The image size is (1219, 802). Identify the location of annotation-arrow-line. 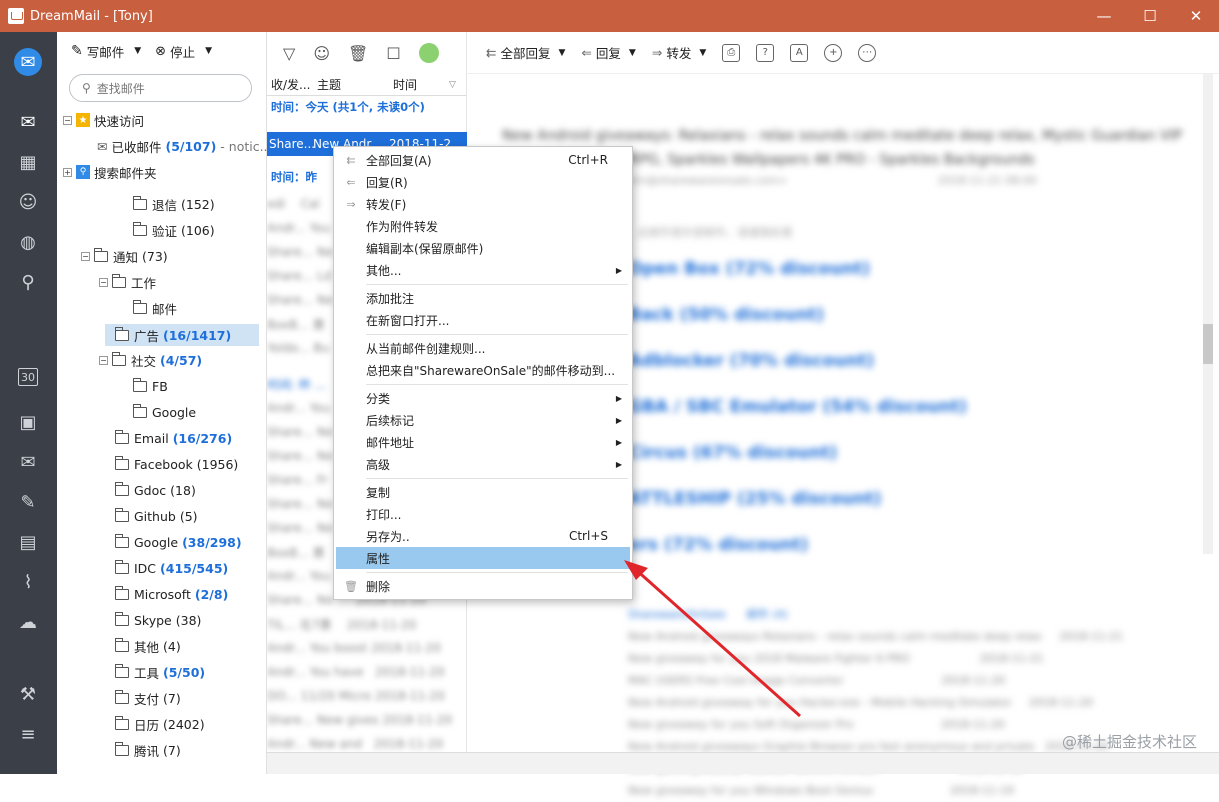
(717, 642).